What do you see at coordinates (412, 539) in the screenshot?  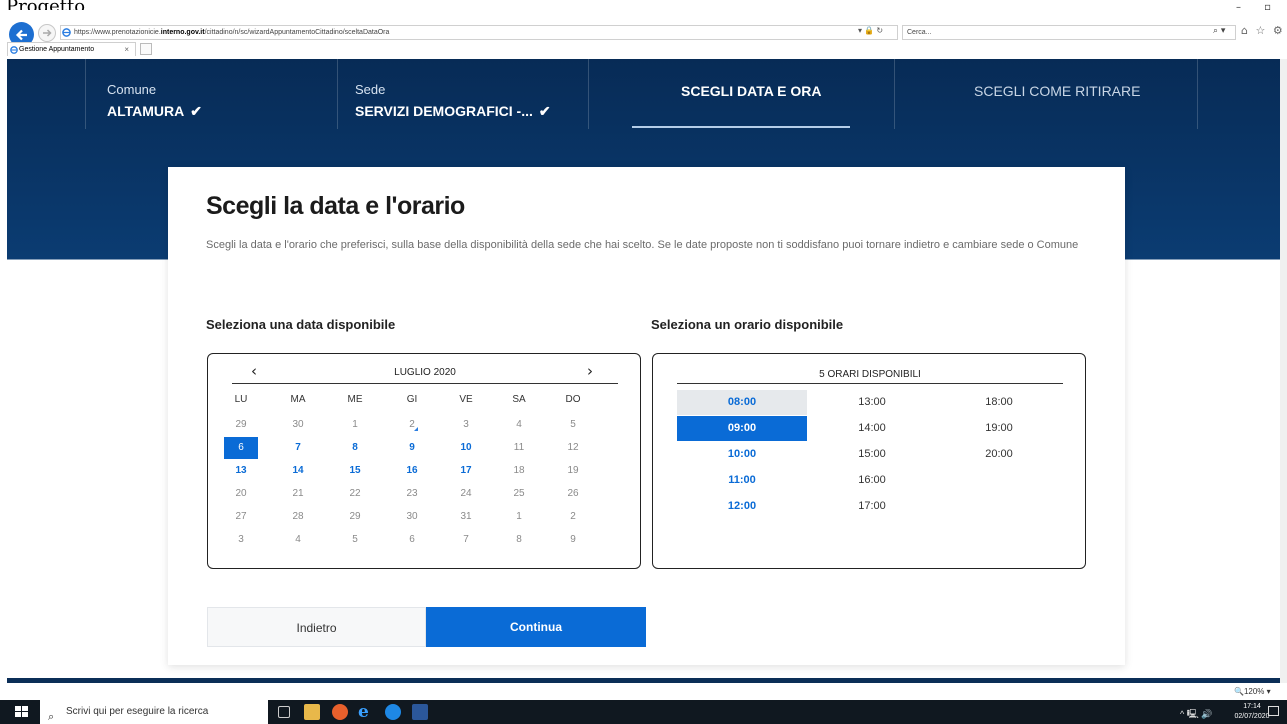 I see `calendar-day: 6` at bounding box center [412, 539].